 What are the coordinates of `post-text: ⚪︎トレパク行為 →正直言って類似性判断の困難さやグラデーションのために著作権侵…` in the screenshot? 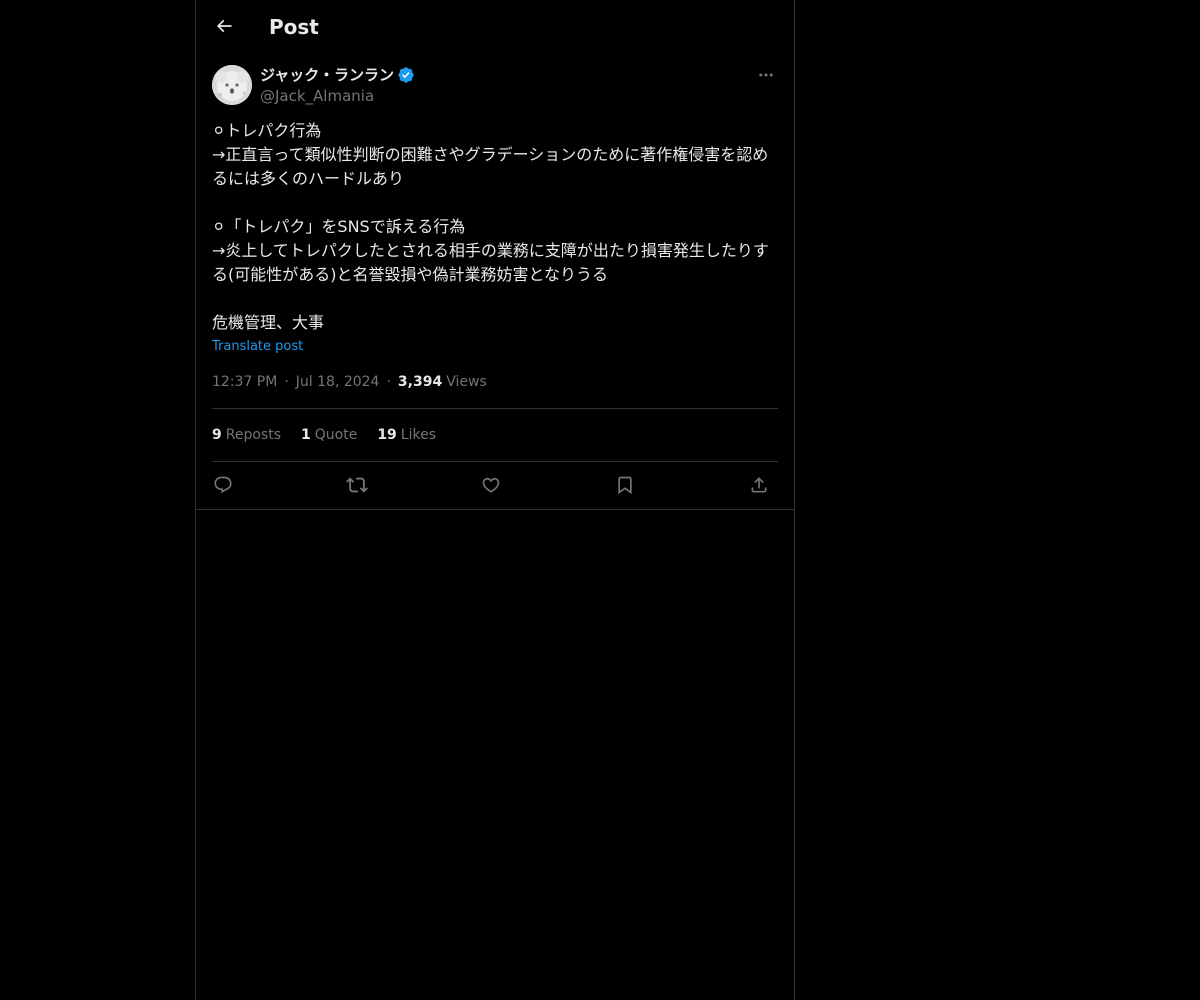 It's located at (490, 226).